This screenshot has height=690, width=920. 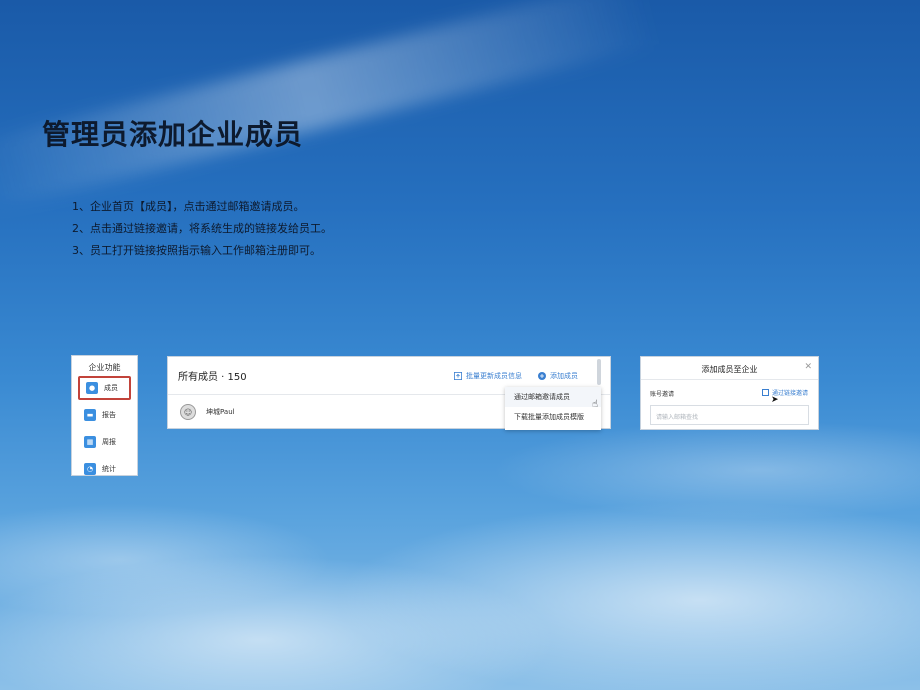 What do you see at coordinates (553, 397) in the screenshot?
I see `invite-by-email-item: 通过邮箱邀请成员` at bounding box center [553, 397].